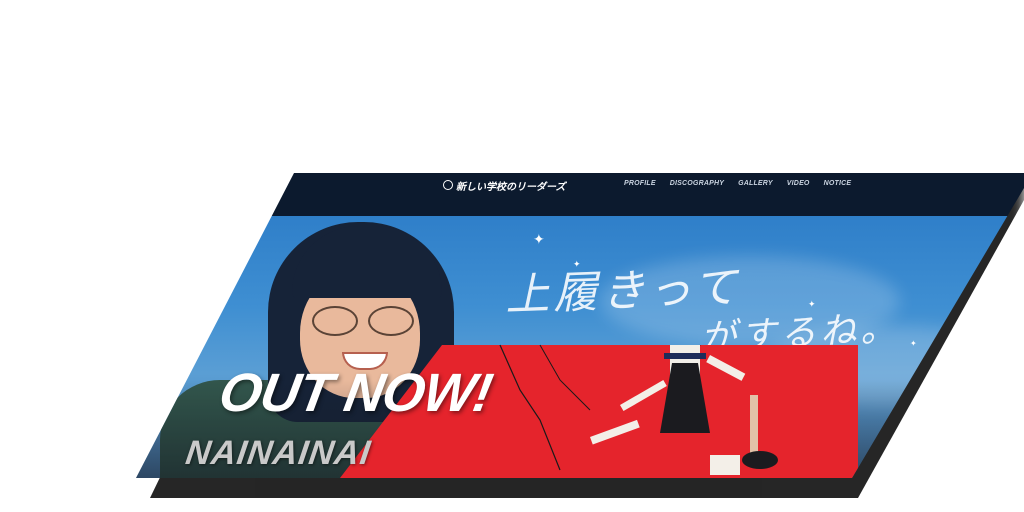 Image resolution: width=1024 pixels, height=512 pixels. I want to click on logo-text: 新しい学校のリーダーズ, so click(511, 187).